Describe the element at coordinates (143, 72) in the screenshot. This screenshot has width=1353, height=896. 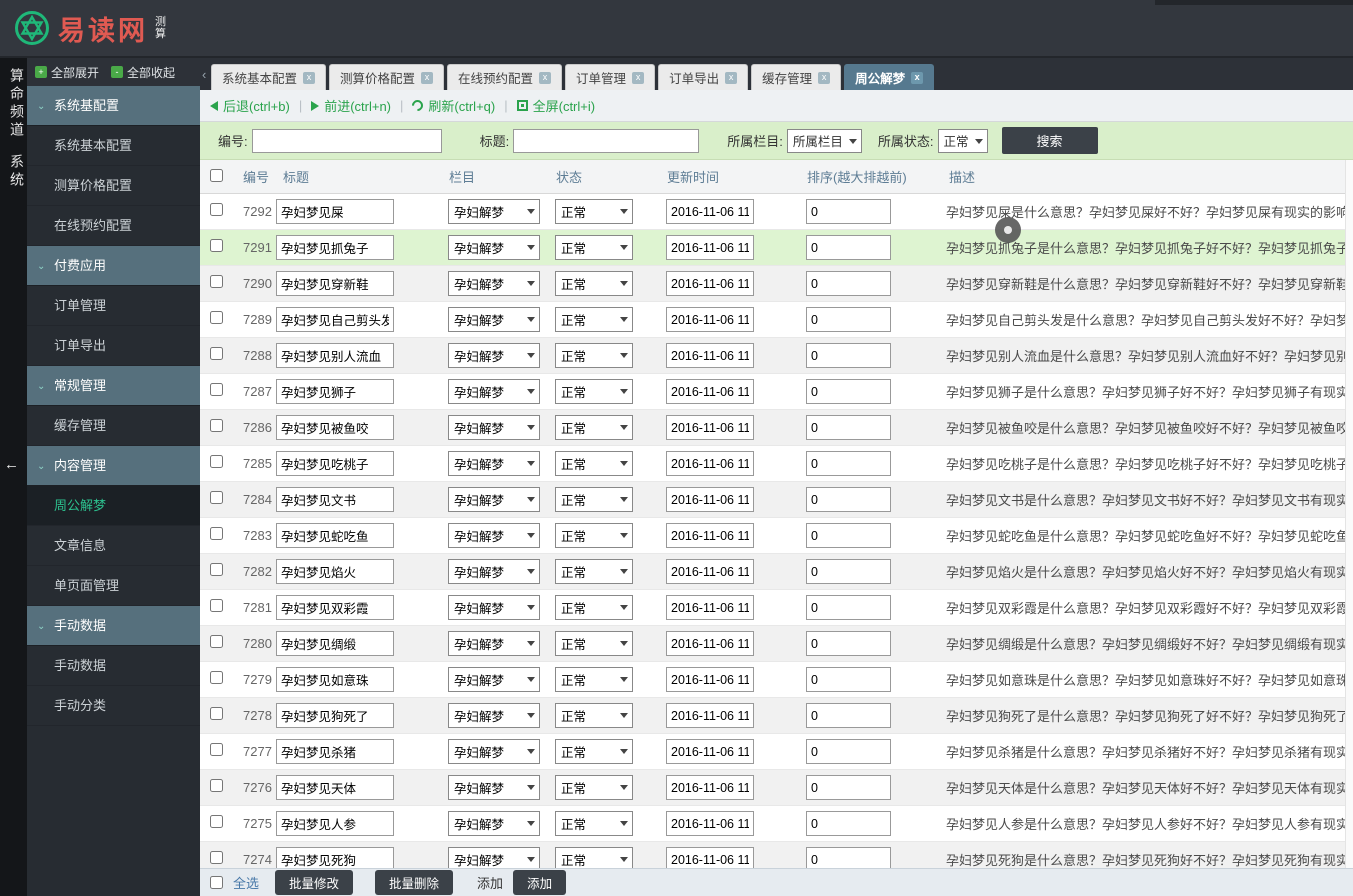
I see `collapse-all-button: - 全部收起` at that location.